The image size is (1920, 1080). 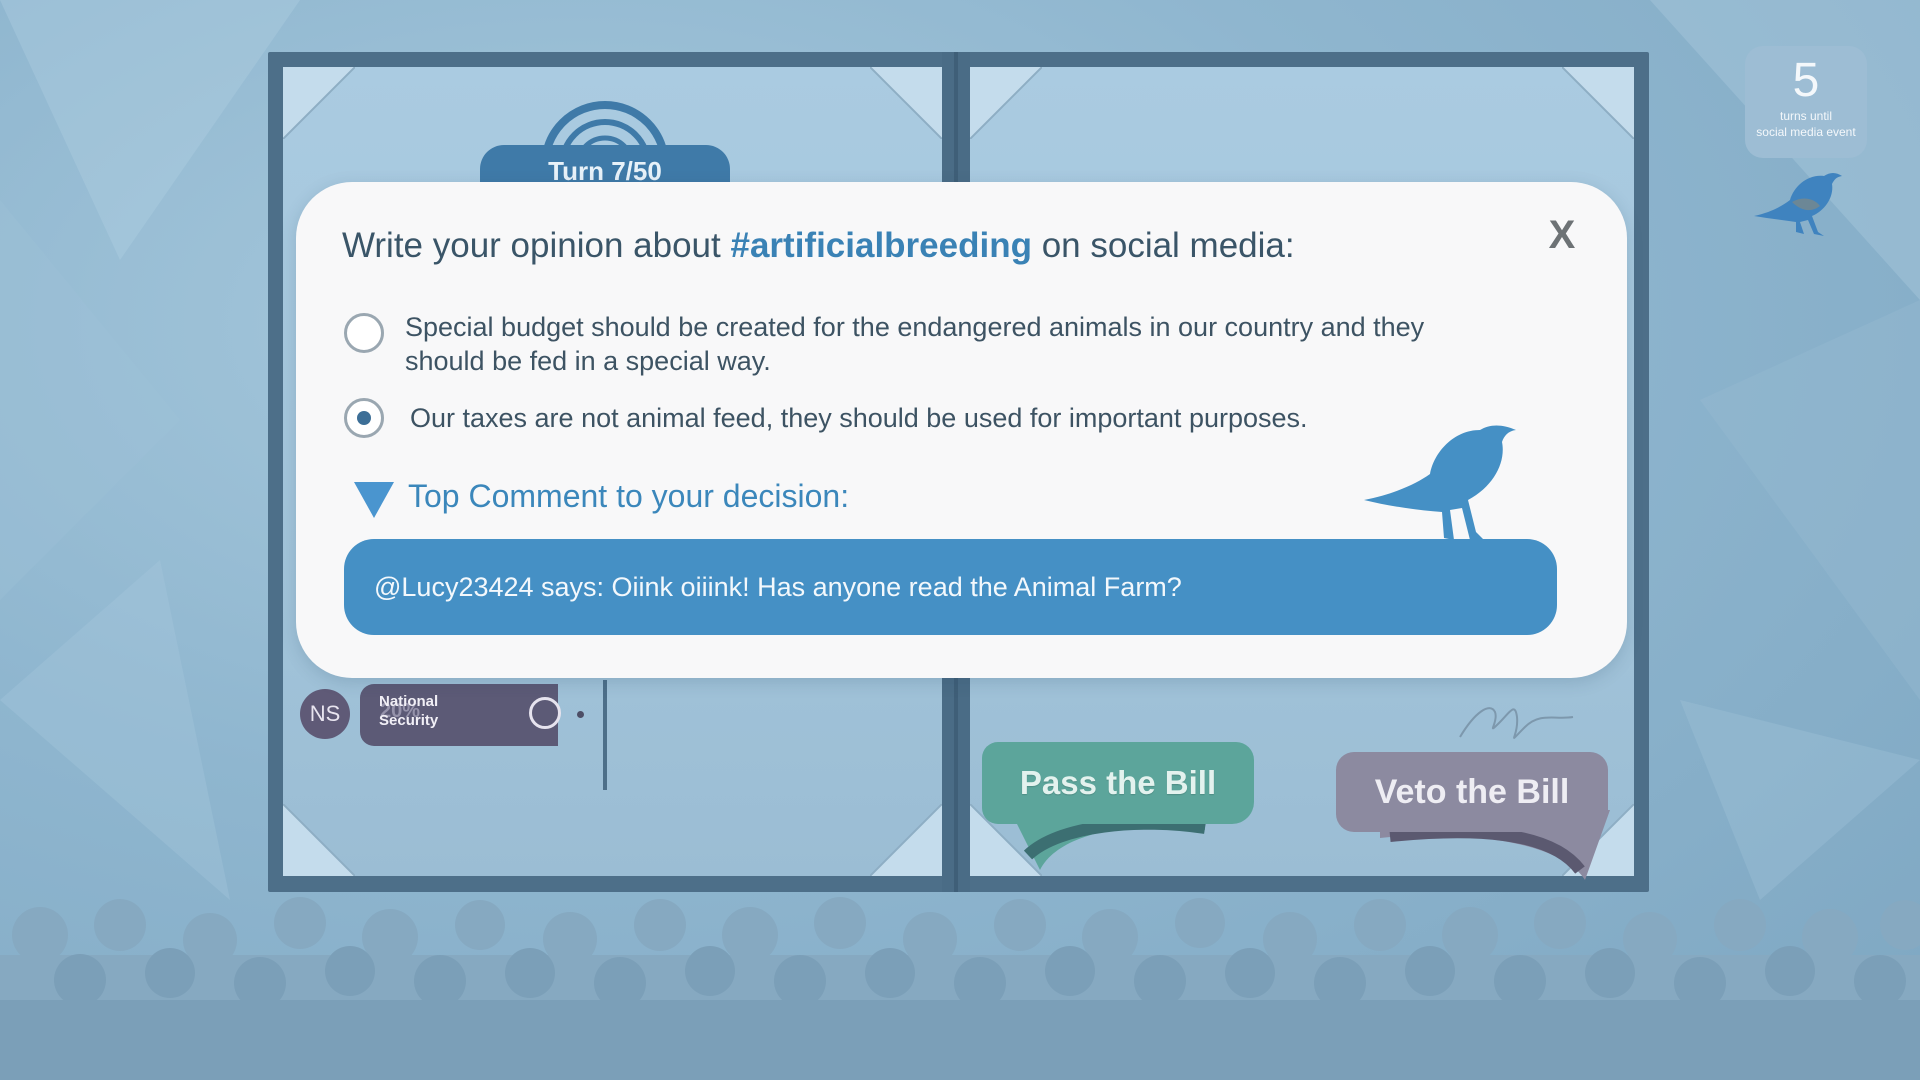 What do you see at coordinates (1806, 124) in the screenshot?
I see `counter-caption: turns until social media event` at bounding box center [1806, 124].